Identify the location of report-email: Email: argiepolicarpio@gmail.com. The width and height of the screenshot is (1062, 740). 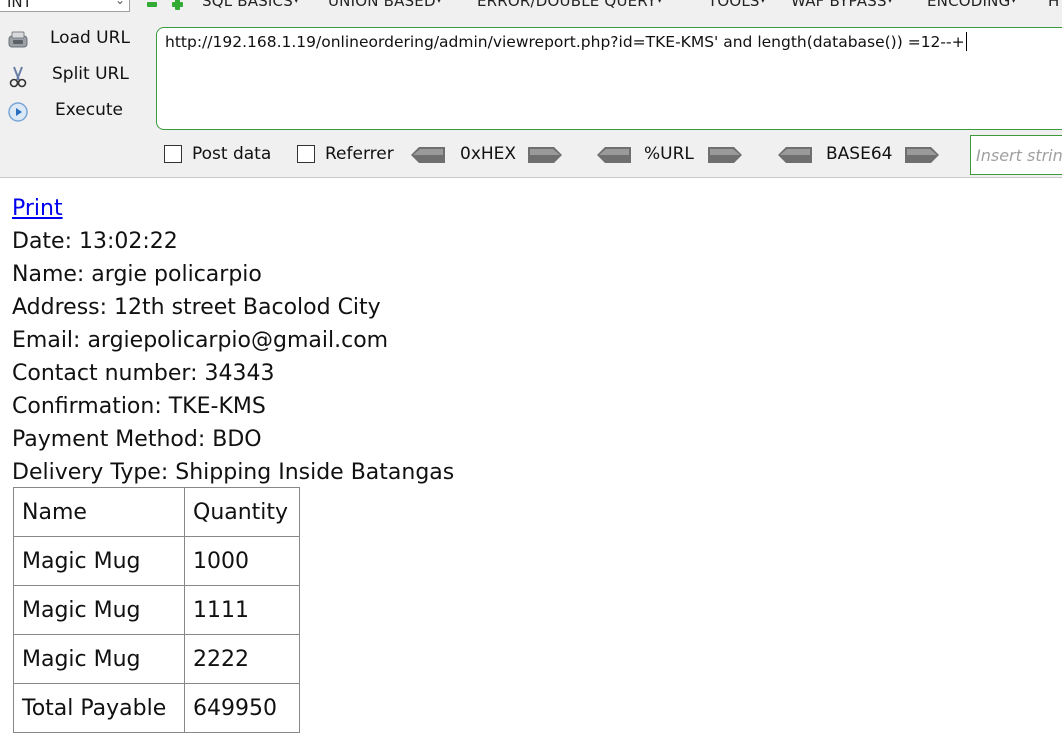
(200, 340).